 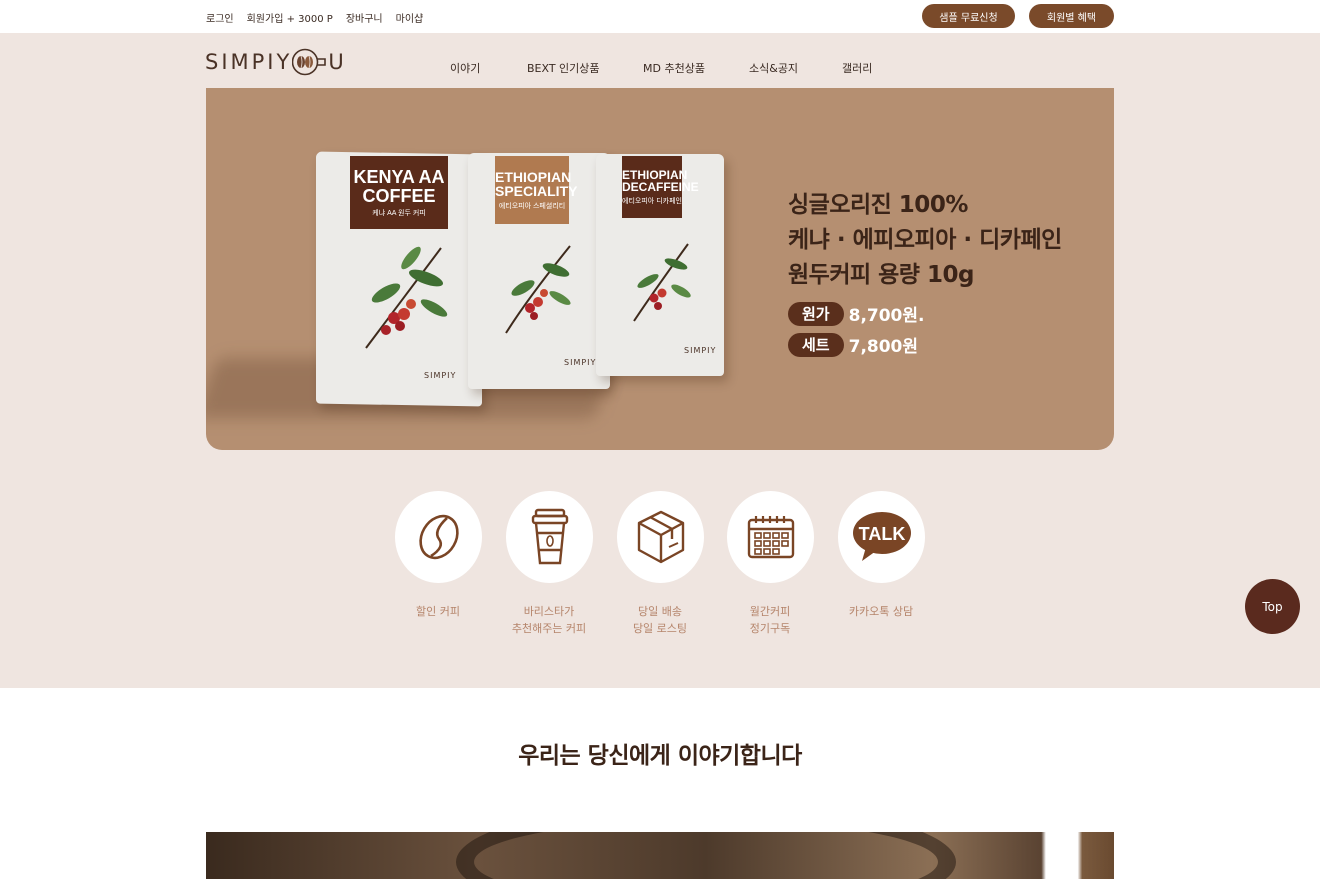 What do you see at coordinates (857, 68) in the screenshot?
I see `nav-item-gallery: 갤러리` at bounding box center [857, 68].